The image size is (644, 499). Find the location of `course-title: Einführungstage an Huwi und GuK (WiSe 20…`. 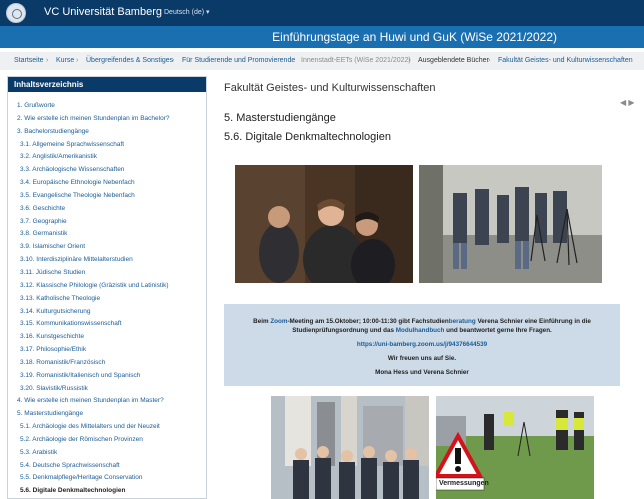

course-title: Einführungstage an Huwi und GuK (WiSe 20… is located at coordinates (414, 37).